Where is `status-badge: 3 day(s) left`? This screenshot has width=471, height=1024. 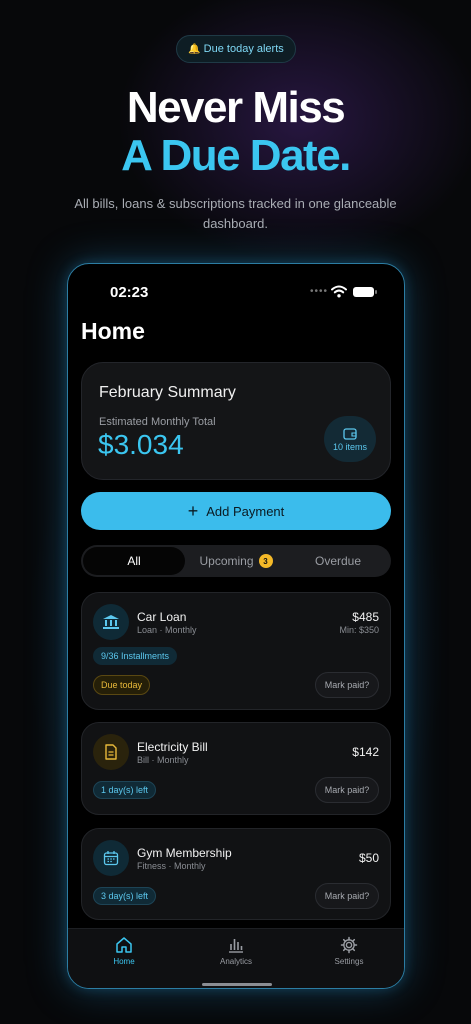
status-badge: 3 day(s) left is located at coordinates (125, 896).